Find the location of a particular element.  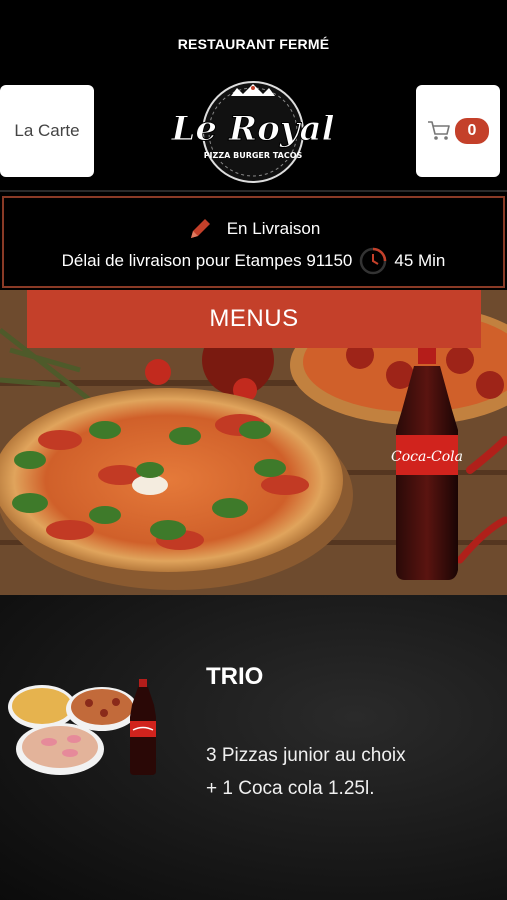

delivery-mode: En Livraison is located at coordinates (273, 228).